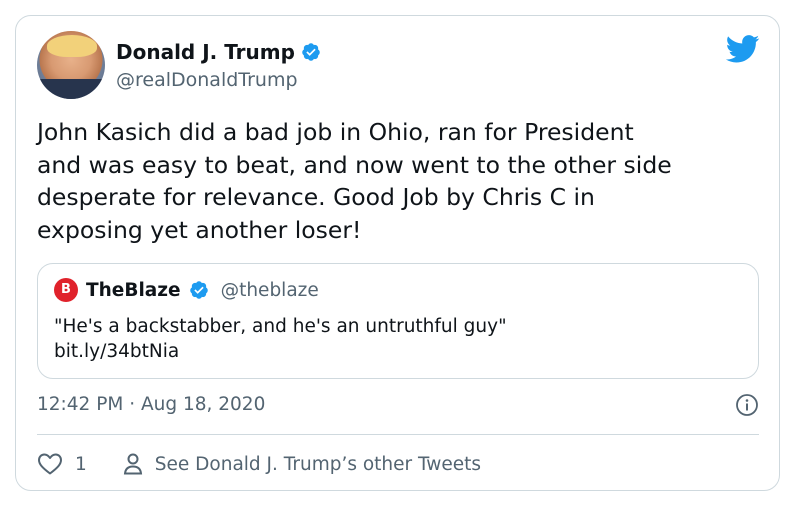 The height and width of the screenshot is (509, 799). What do you see at coordinates (318, 464) in the screenshot?
I see `other-tweets-label: See Donald J. Trump’s other Tweets` at bounding box center [318, 464].